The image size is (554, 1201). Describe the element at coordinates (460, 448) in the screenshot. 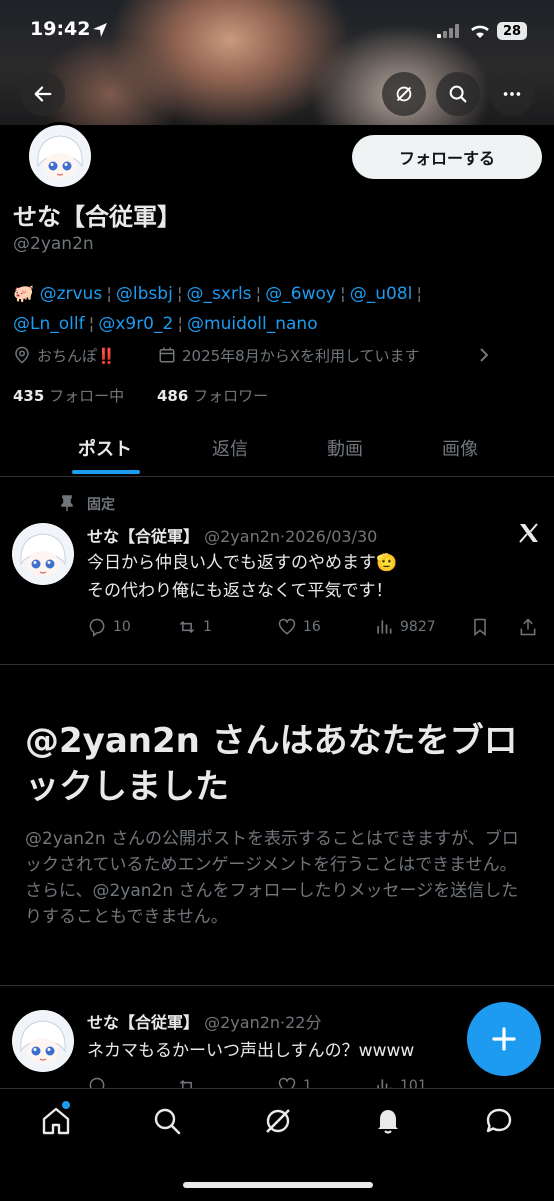

I see `tab-images: 画像` at that location.